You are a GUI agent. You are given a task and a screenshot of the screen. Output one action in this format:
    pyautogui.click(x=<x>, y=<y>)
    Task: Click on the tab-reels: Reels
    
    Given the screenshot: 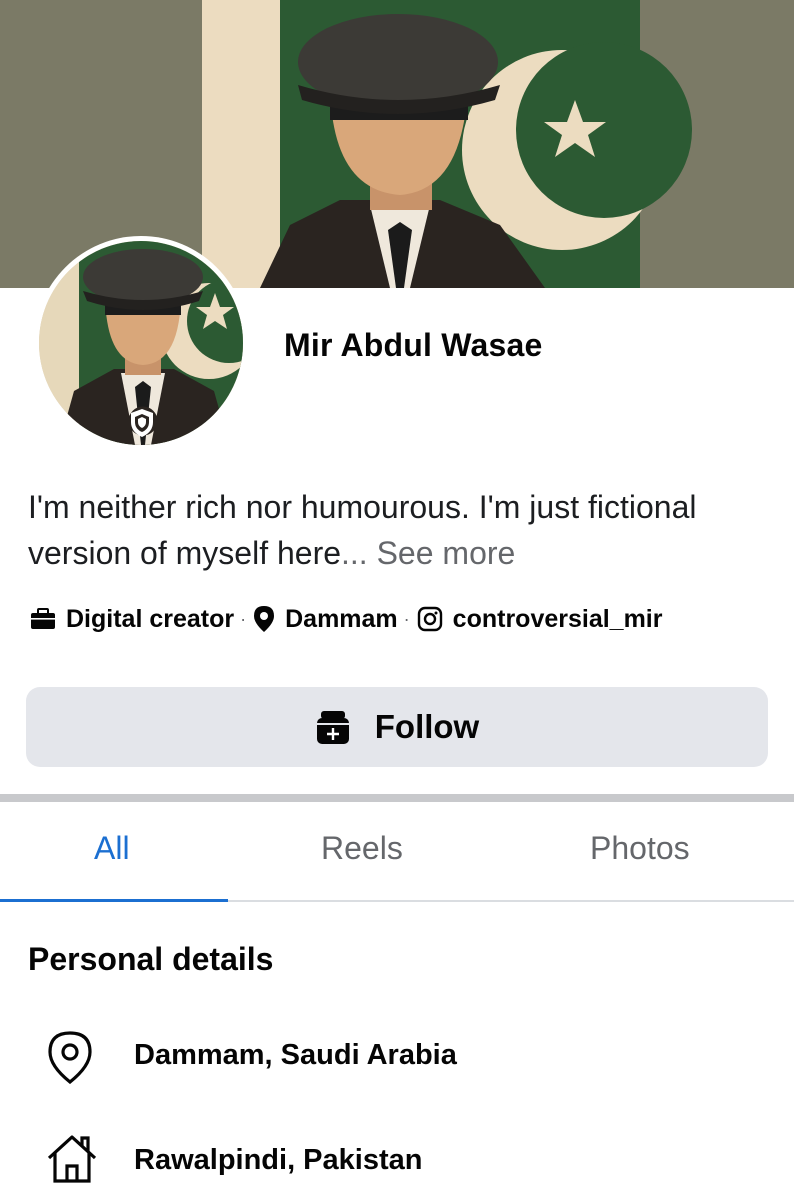 What is the action you would take?
    pyautogui.click(x=362, y=848)
    